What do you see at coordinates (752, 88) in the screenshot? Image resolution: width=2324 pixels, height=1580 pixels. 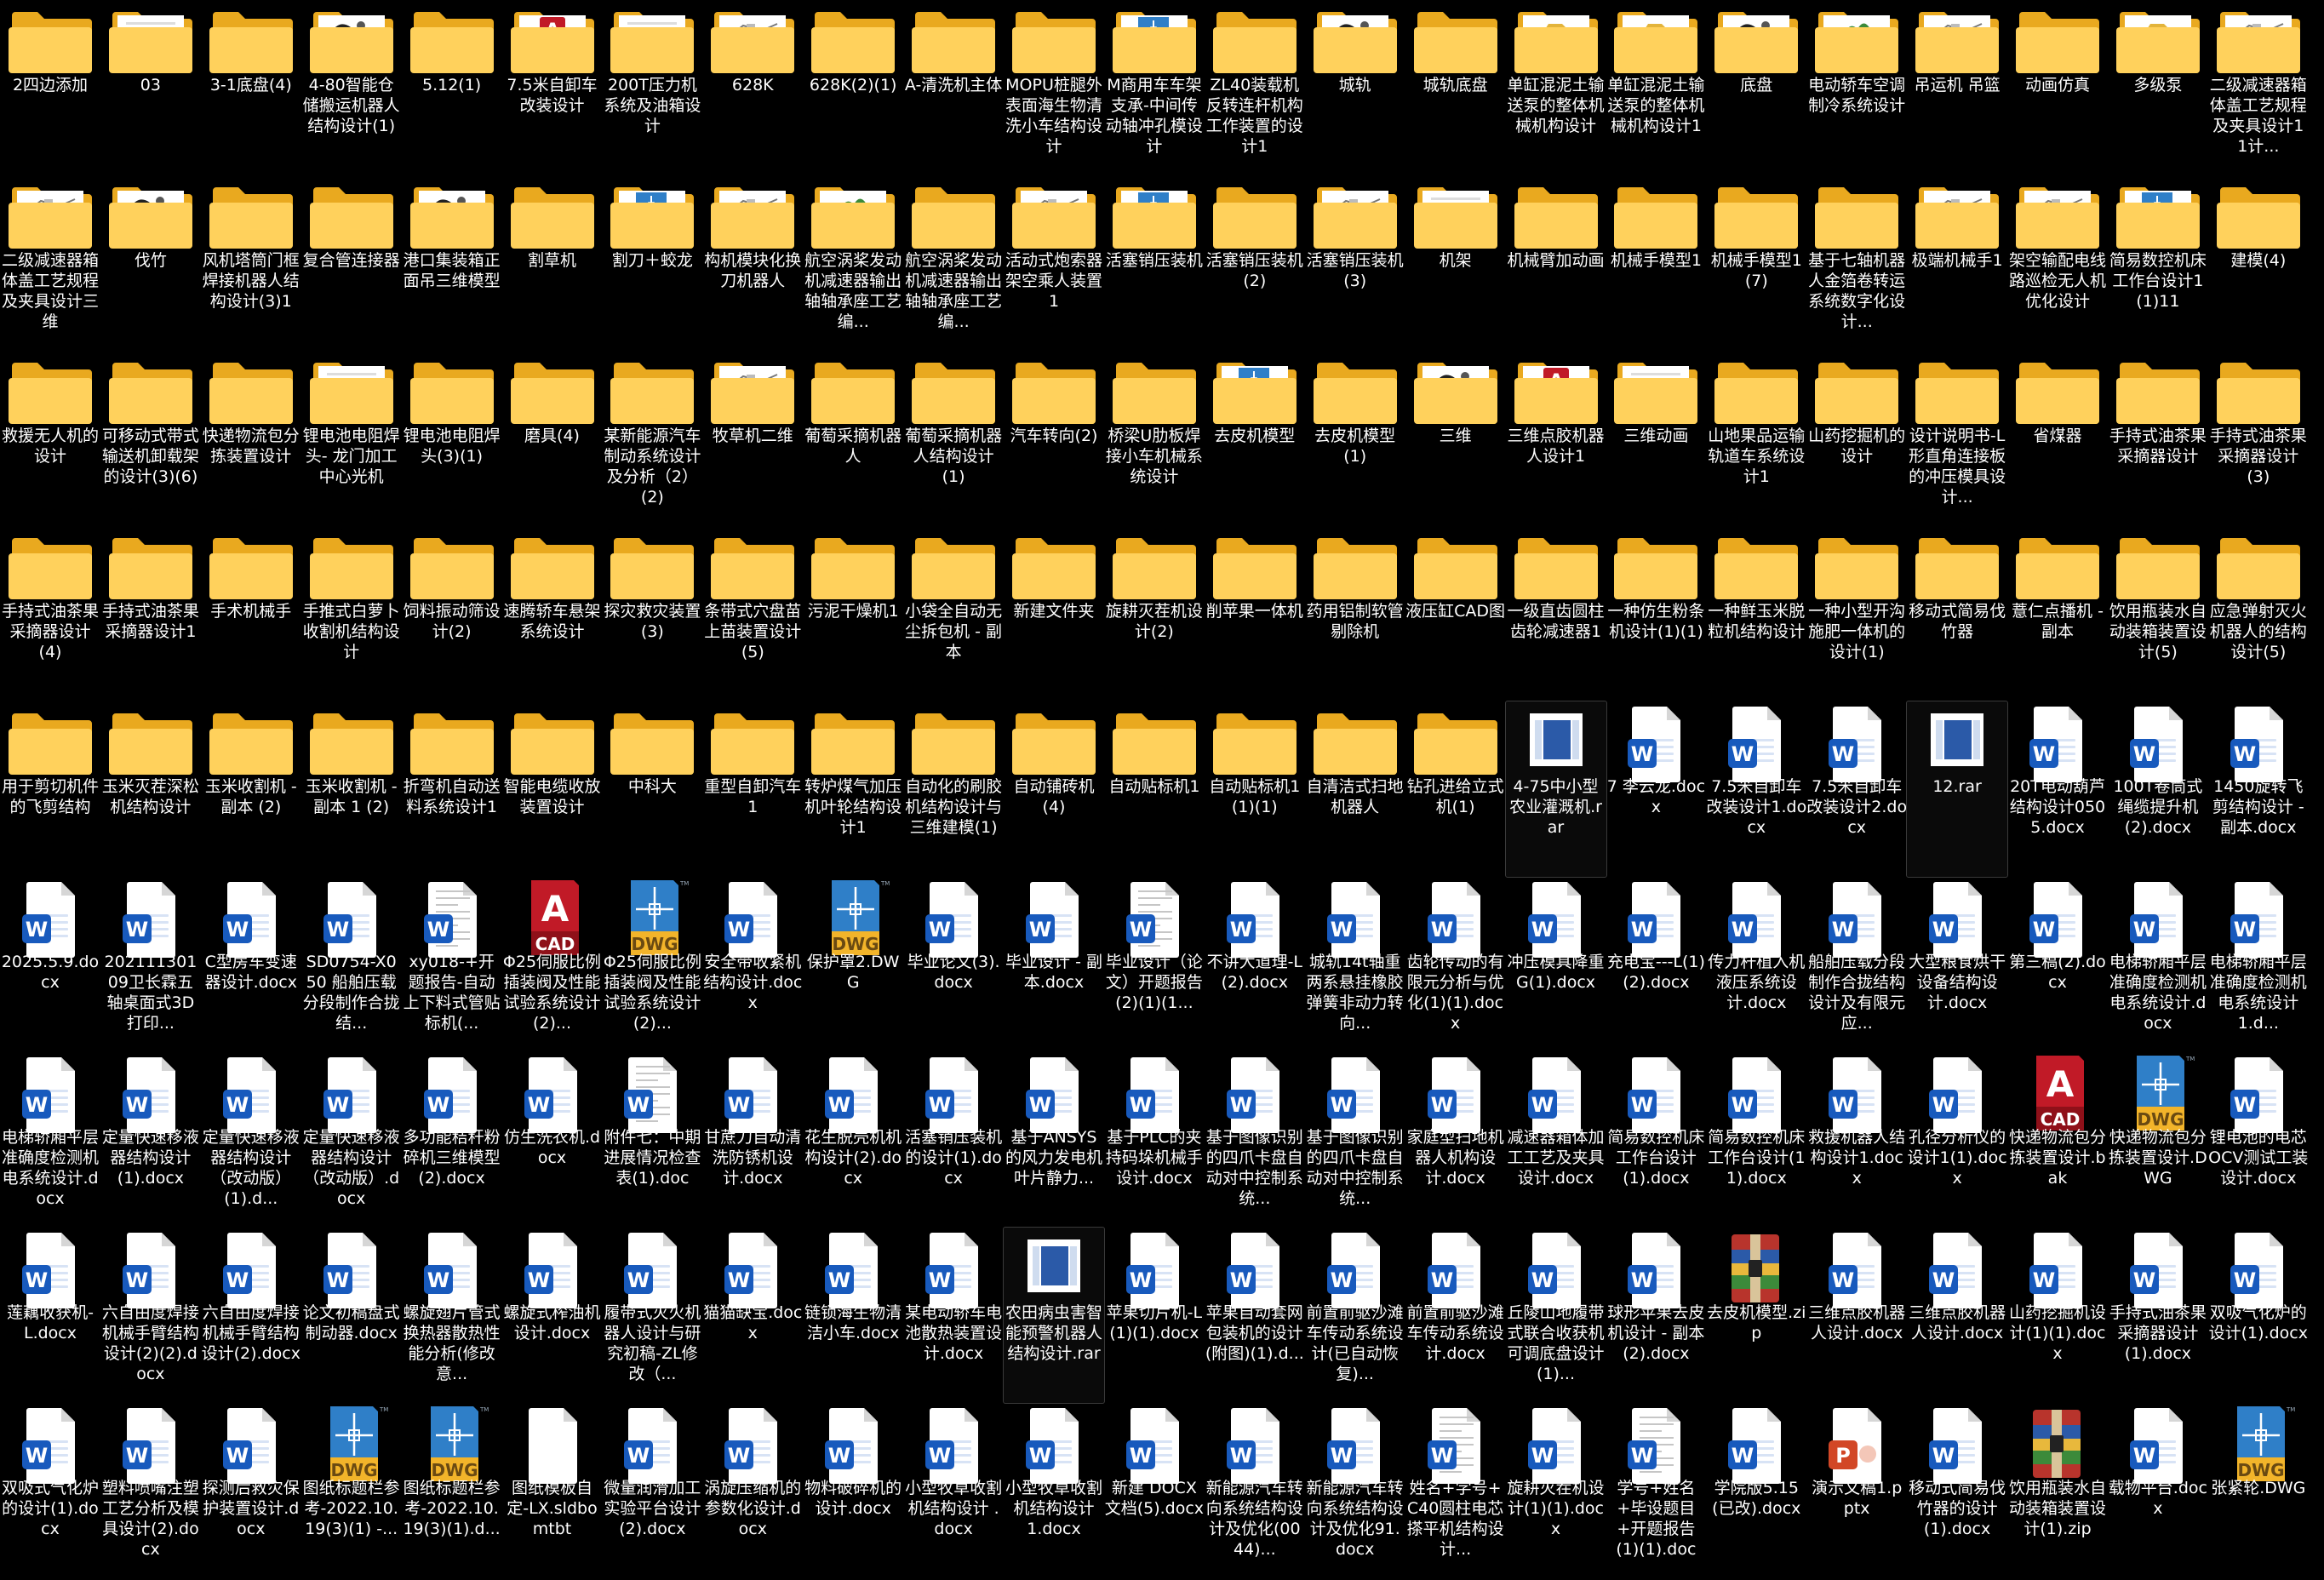 I see `desktop-item: 628K` at bounding box center [752, 88].